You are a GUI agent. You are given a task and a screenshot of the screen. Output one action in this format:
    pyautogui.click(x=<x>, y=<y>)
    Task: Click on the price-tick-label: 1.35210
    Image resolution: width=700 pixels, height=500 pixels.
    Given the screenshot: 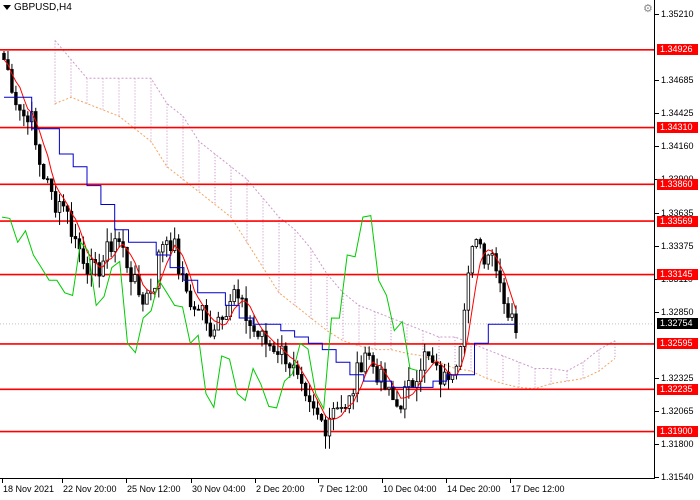 What is the action you would take?
    pyautogui.click(x=677, y=14)
    